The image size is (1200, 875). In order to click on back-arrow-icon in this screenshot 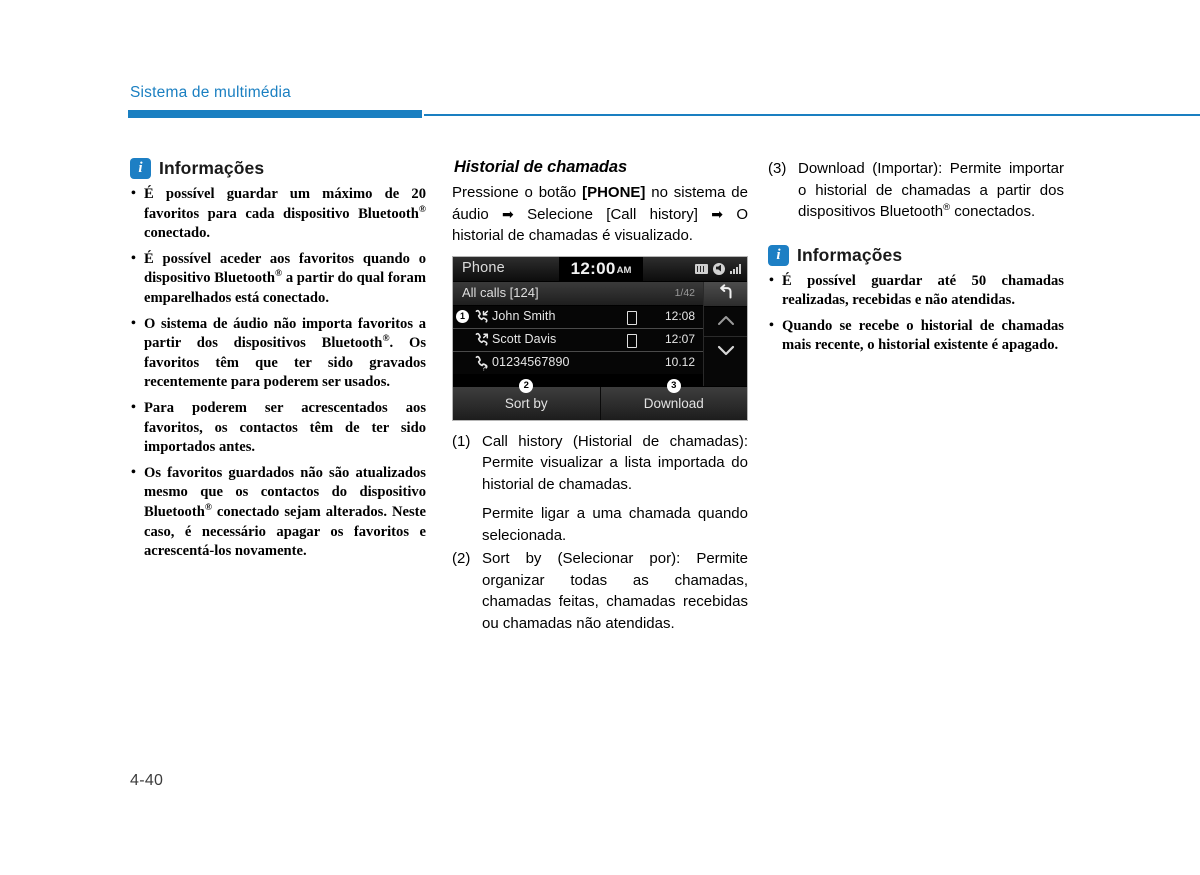, I will do `click(725, 290)`.